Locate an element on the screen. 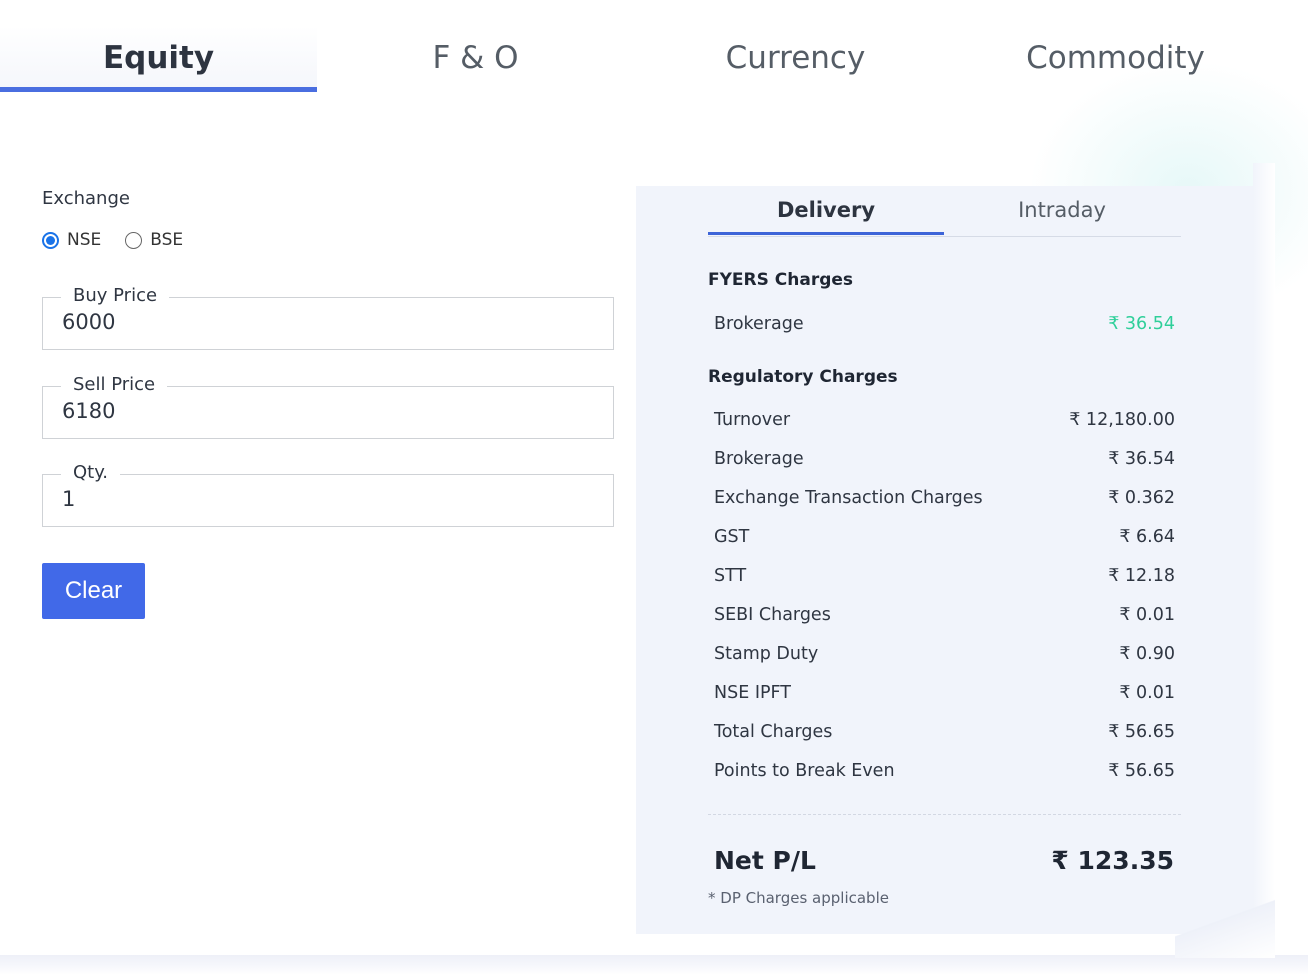 The width and height of the screenshot is (1308, 975). bse-radio-label: BSE is located at coordinates (166, 240).